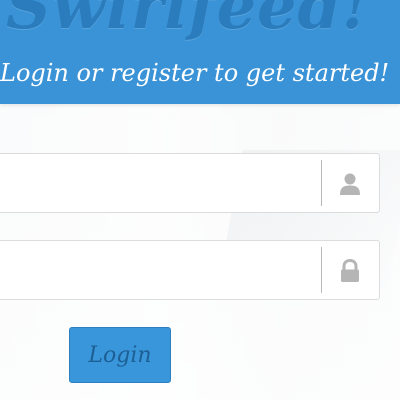 This screenshot has width=400, height=400. I want to click on password-field, so click(190, 270).